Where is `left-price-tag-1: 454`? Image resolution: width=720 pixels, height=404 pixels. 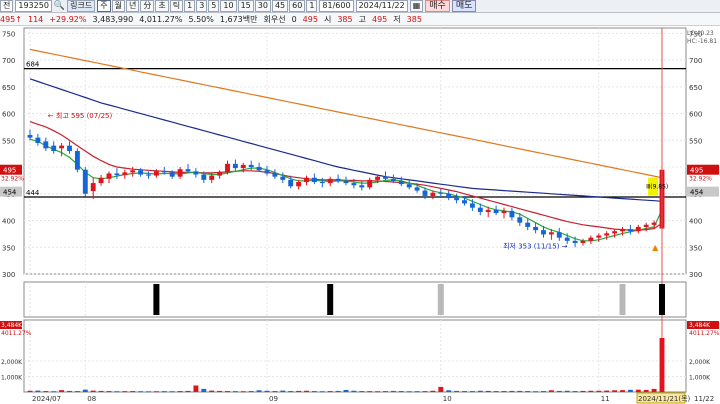 left-price-tag-1: 454 is located at coordinates (10, 193).